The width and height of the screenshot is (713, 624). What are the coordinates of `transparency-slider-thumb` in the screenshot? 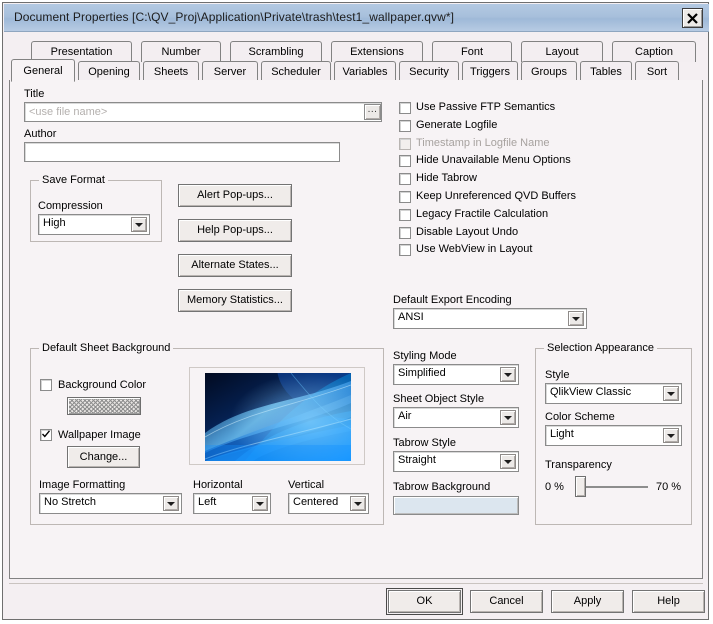 It's located at (580, 486).